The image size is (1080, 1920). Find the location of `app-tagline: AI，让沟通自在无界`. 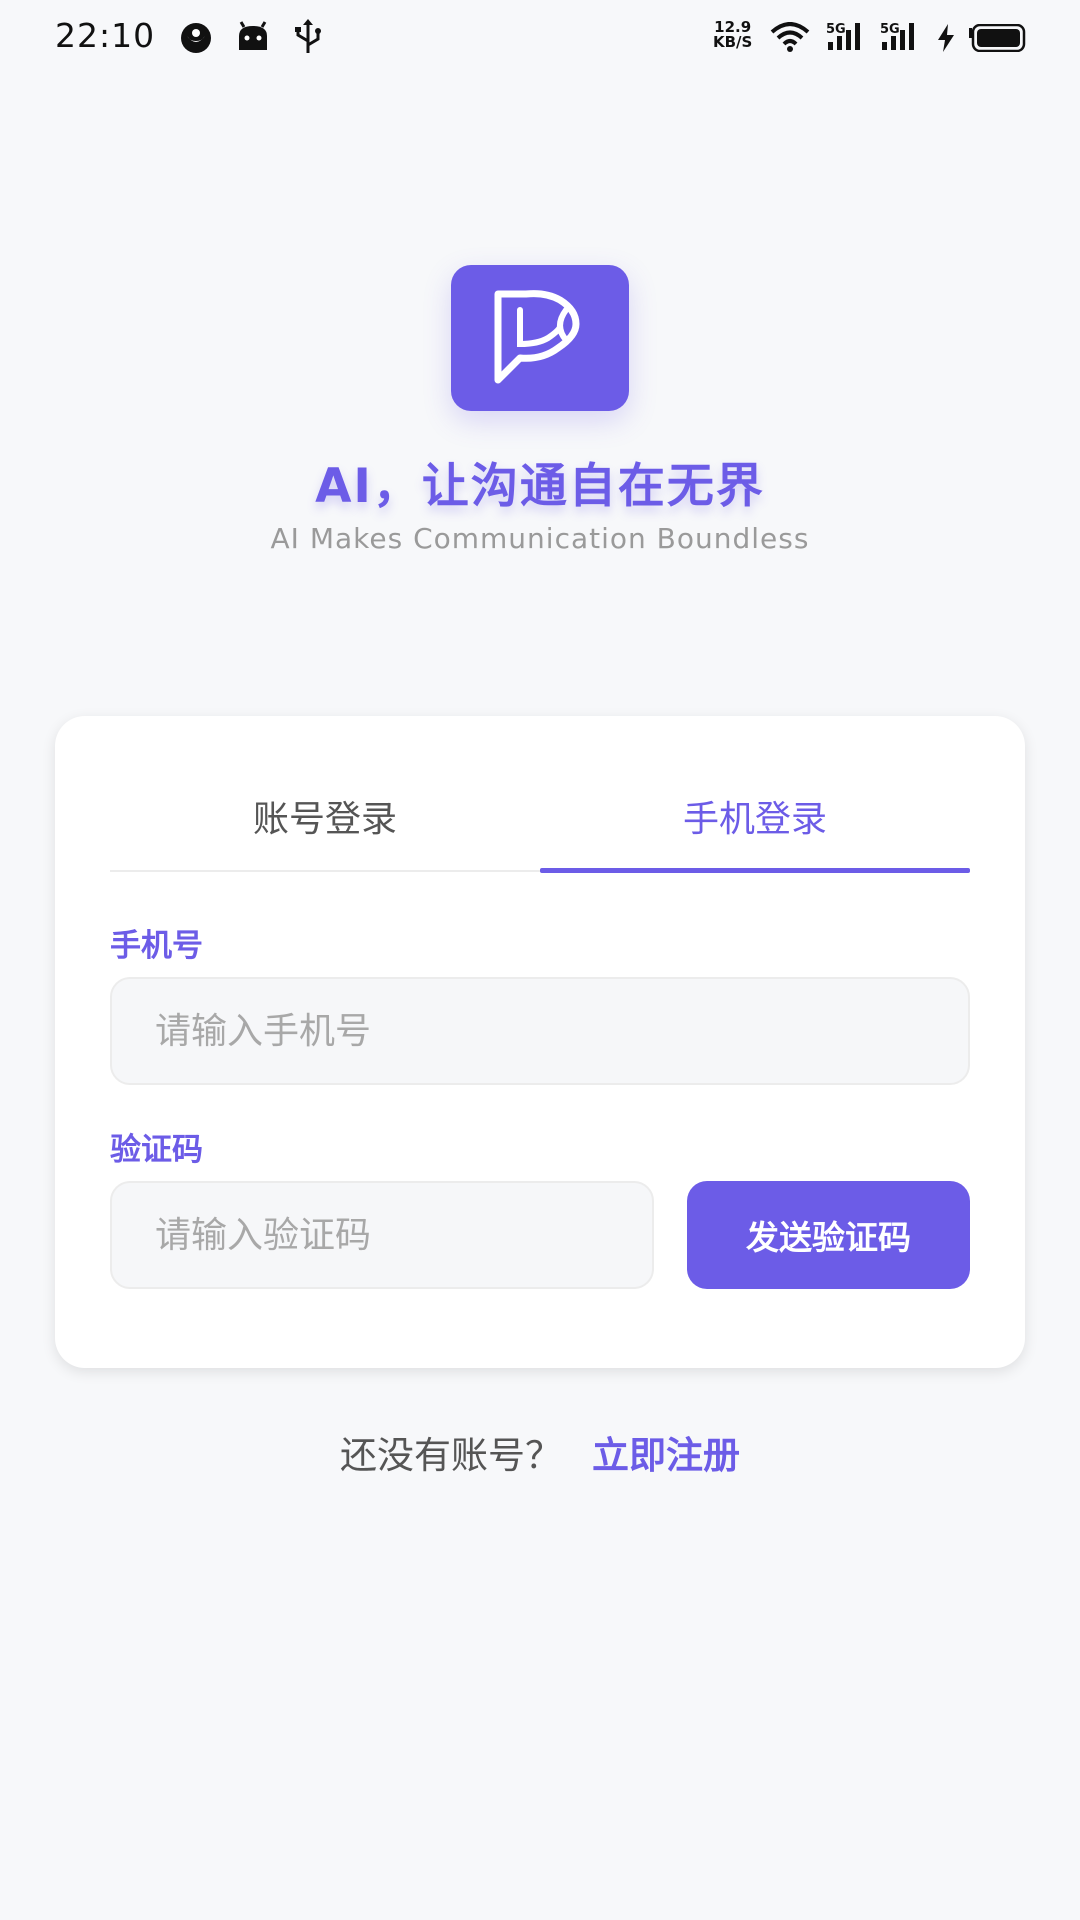

app-tagline: AI，让沟通自在无界 is located at coordinates (540, 486).